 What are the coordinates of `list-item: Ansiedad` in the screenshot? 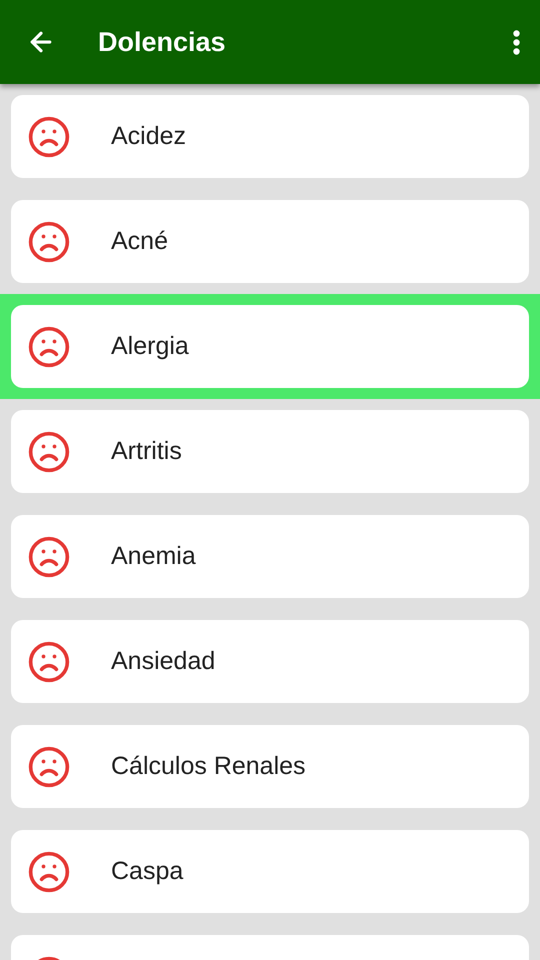 It's located at (270, 661).